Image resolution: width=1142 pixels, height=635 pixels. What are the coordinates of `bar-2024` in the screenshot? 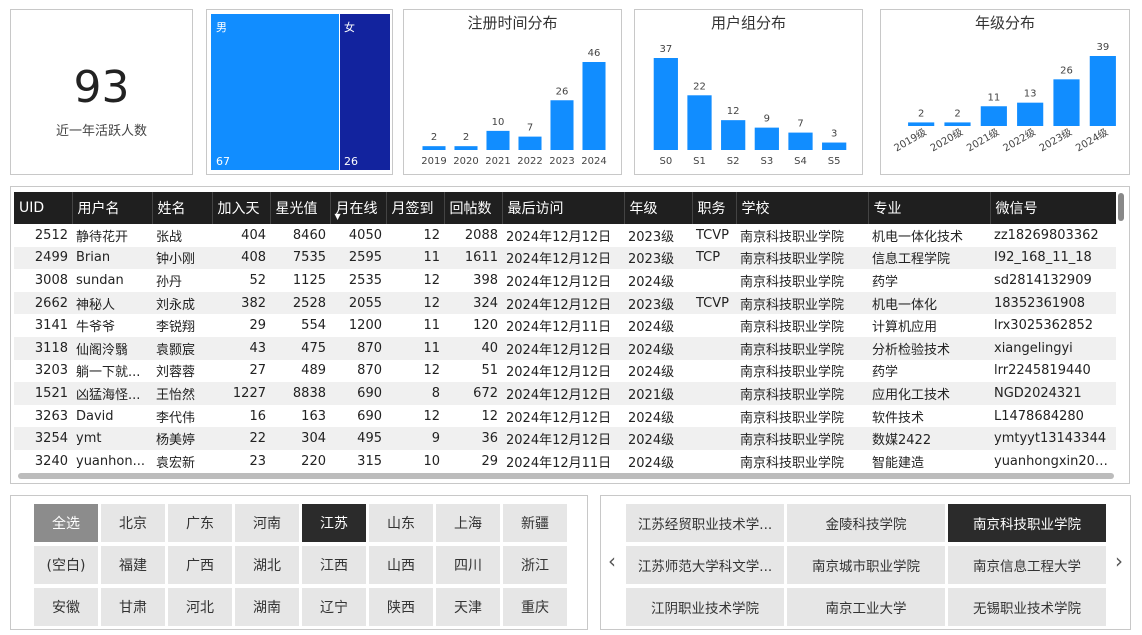 It's located at (594, 106).